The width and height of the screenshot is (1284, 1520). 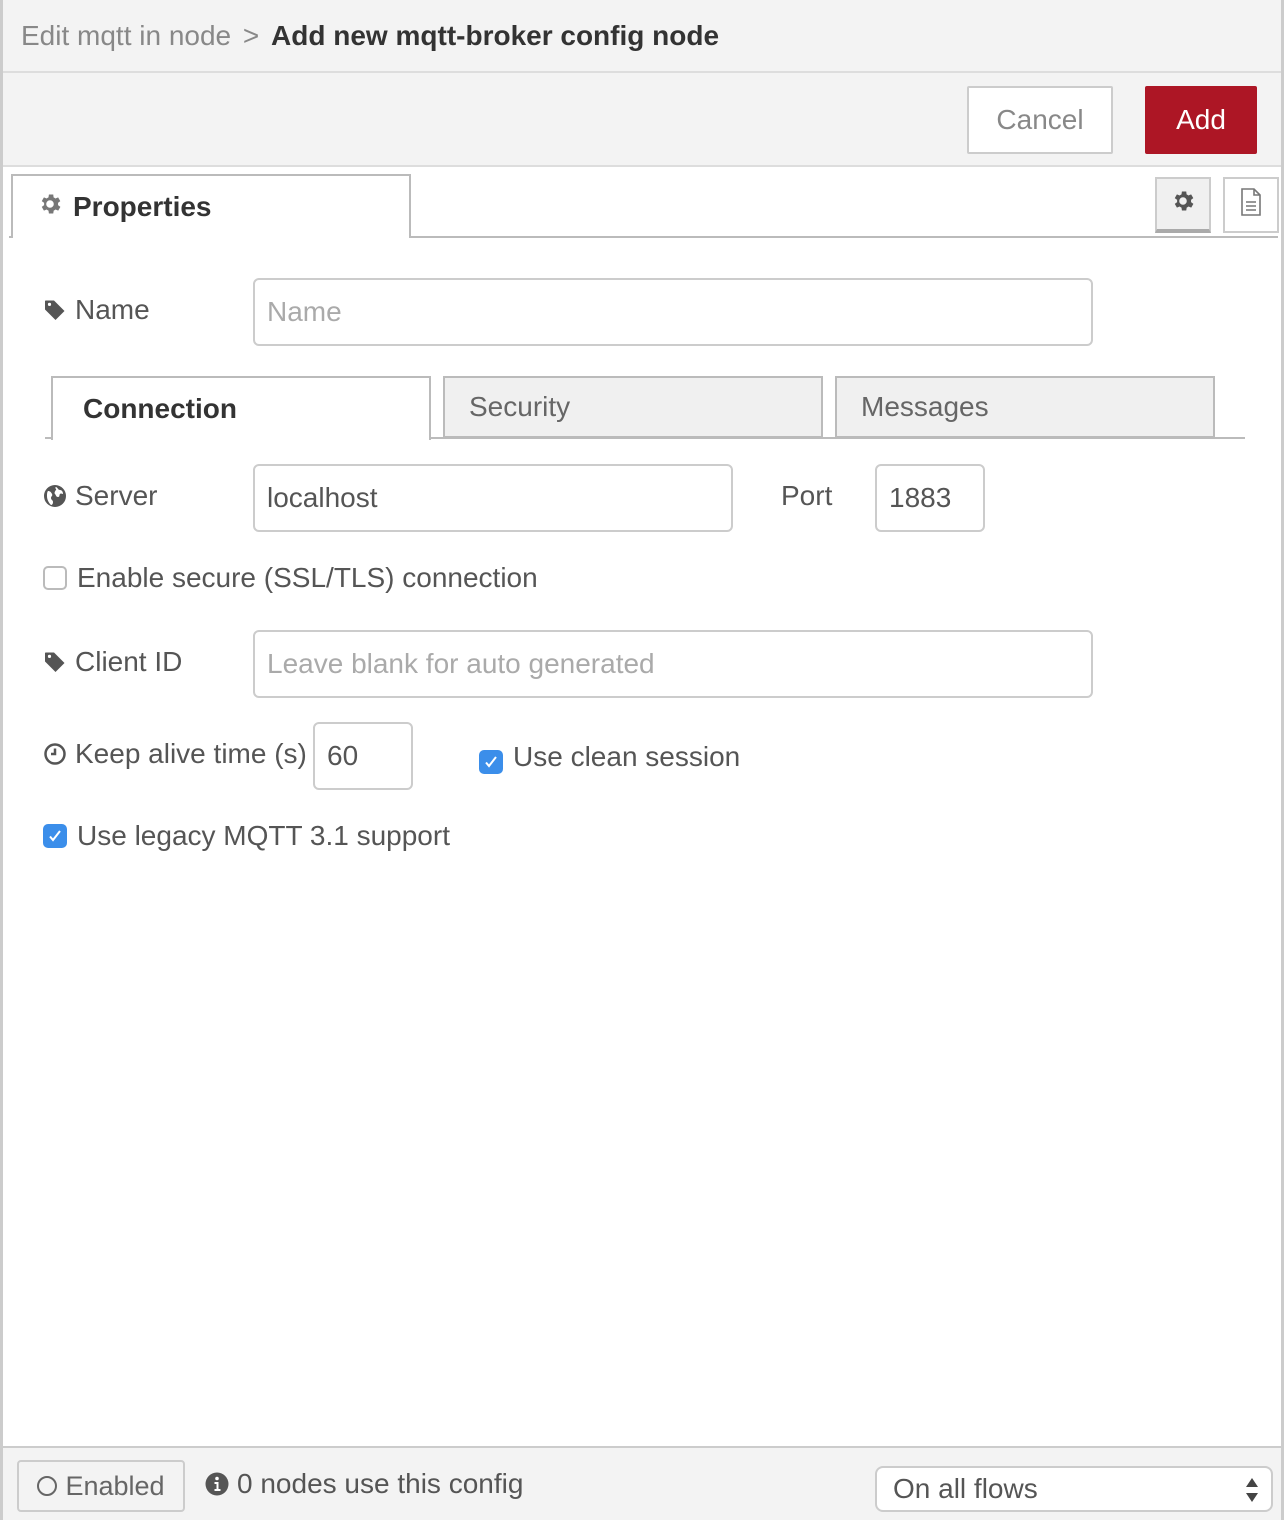 I want to click on select-arrows-icon, so click(x=1252, y=1490).